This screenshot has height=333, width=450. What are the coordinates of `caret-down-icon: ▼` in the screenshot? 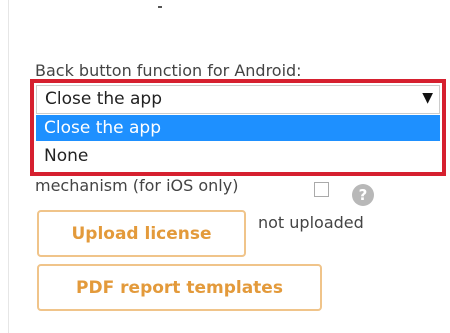 It's located at (427, 98).